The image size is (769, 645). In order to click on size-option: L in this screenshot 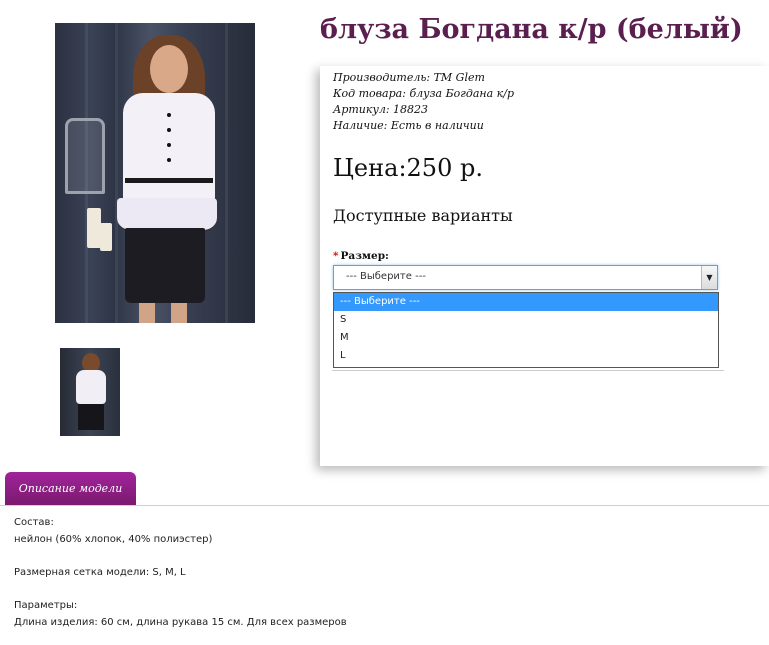, I will do `click(526, 356)`.